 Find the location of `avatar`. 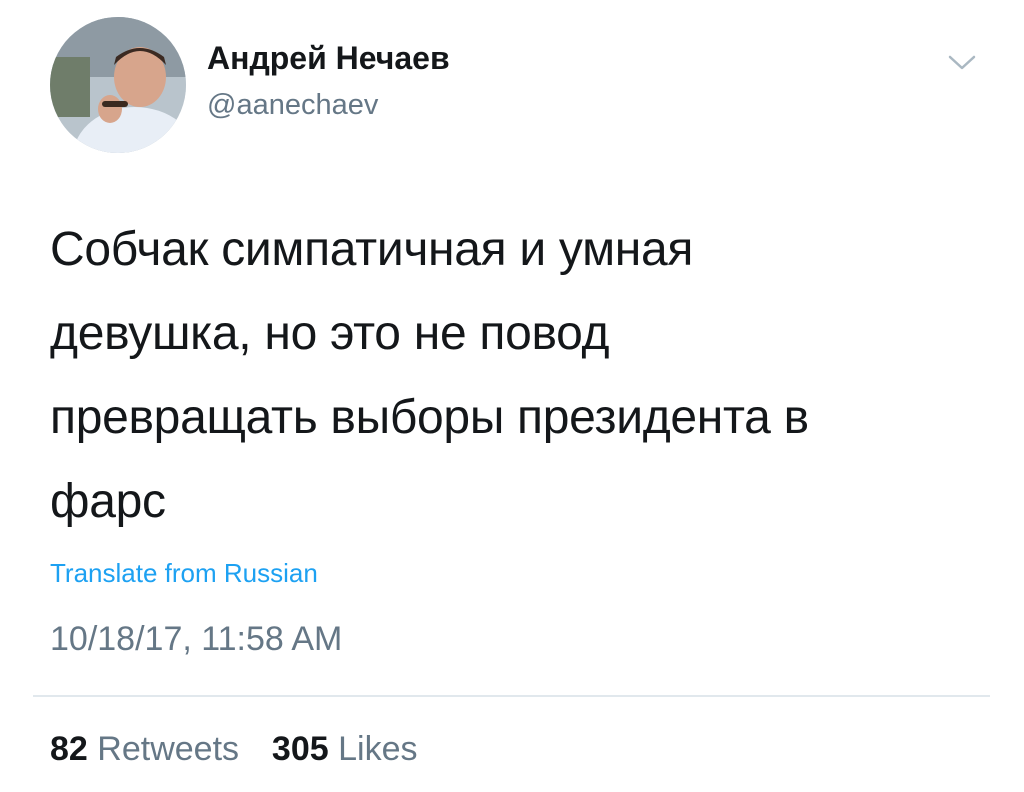

avatar is located at coordinates (118, 85).